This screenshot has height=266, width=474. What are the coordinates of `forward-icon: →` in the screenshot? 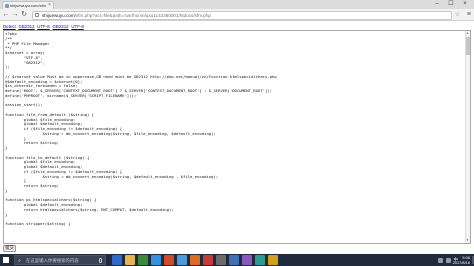 It's located at (15, 14).